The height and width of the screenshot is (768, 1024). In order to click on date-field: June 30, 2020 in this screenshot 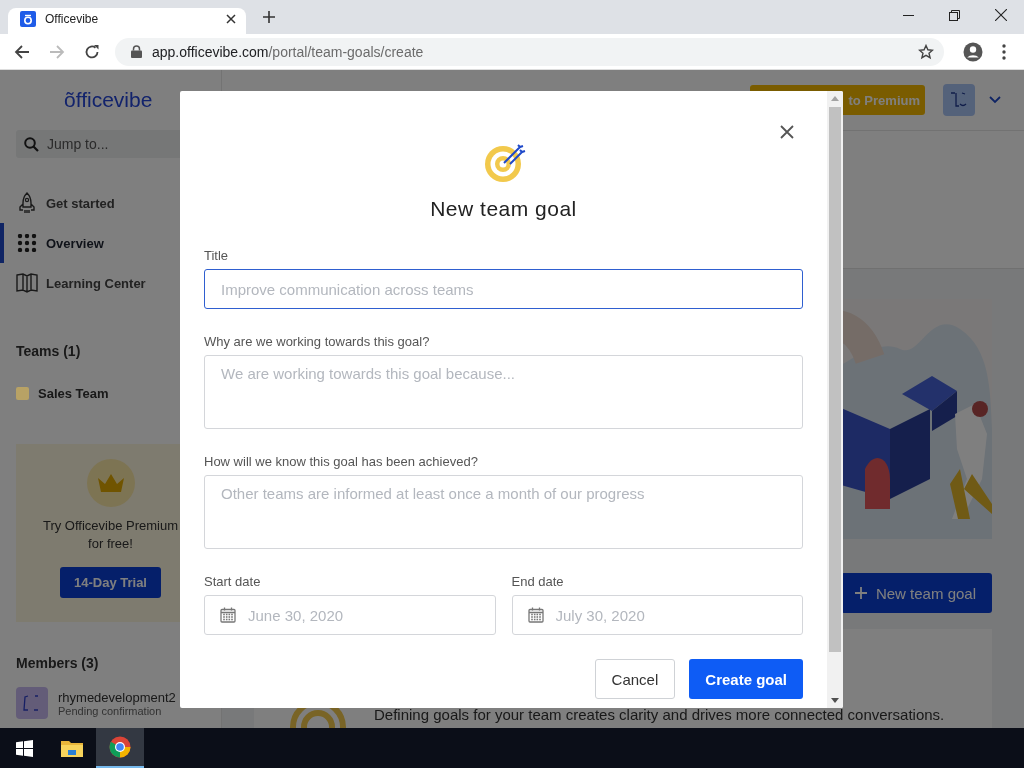, I will do `click(350, 615)`.